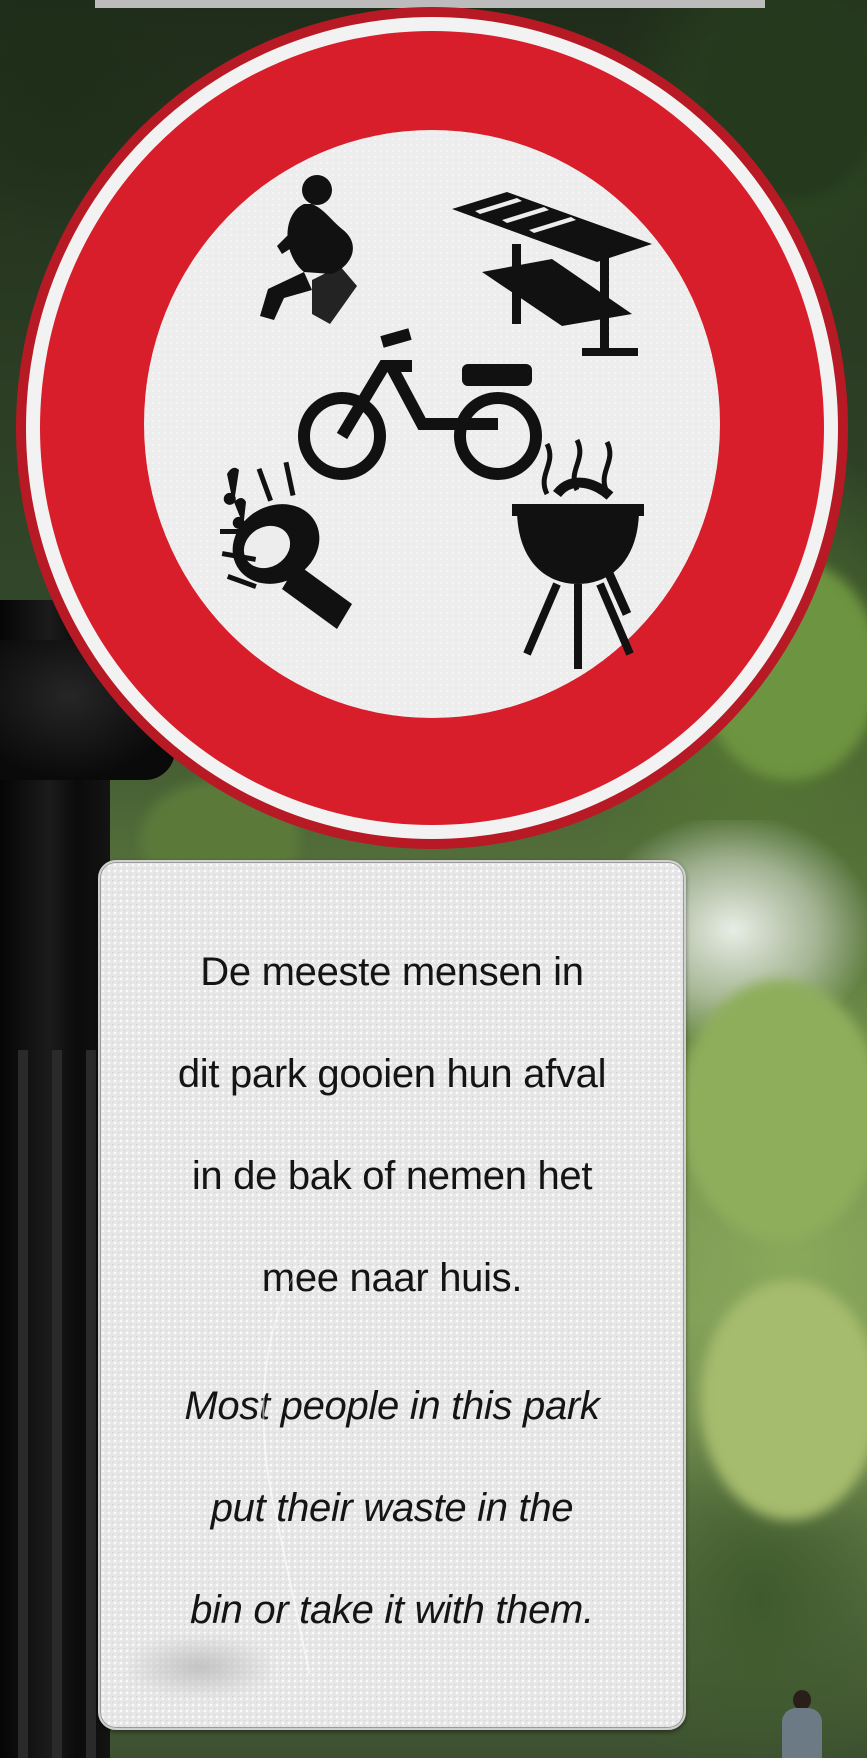 Image resolution: width=867 pixels, height=1758 pixels. Describe the element at coordinates (200, 1667) in the screenshot. I see `faded-sticker-residue` at that location.